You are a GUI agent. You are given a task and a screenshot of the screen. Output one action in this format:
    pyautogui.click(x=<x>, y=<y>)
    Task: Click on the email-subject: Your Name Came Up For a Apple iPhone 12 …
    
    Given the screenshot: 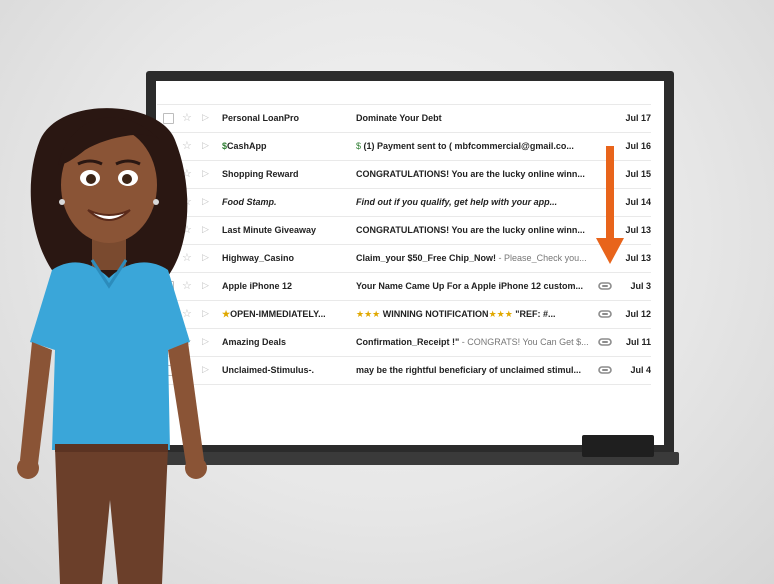 What is the action you would take?
    pyautogui.click(x=470, y=286)
    